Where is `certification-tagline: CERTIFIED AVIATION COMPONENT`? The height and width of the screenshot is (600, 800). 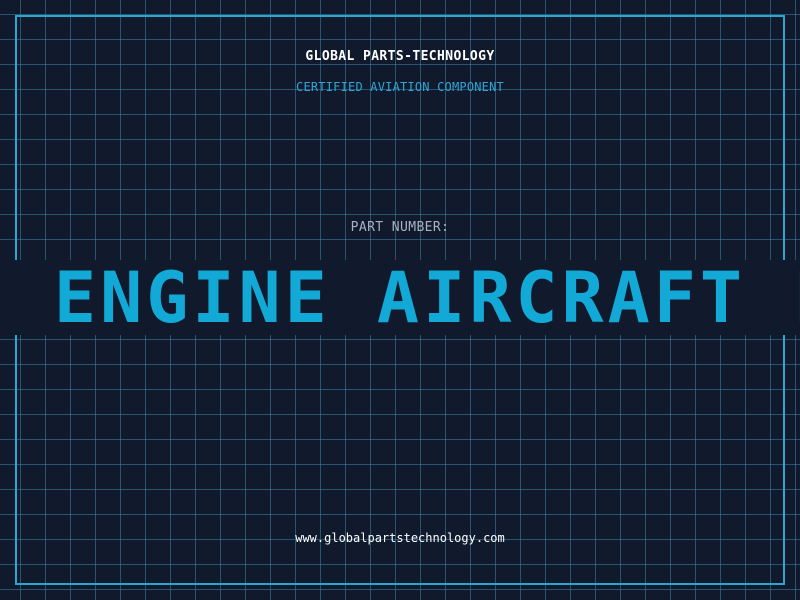
certification-tagline: CERTIFIED AVIATION COMPONENT is located at coordinates (400, 87).